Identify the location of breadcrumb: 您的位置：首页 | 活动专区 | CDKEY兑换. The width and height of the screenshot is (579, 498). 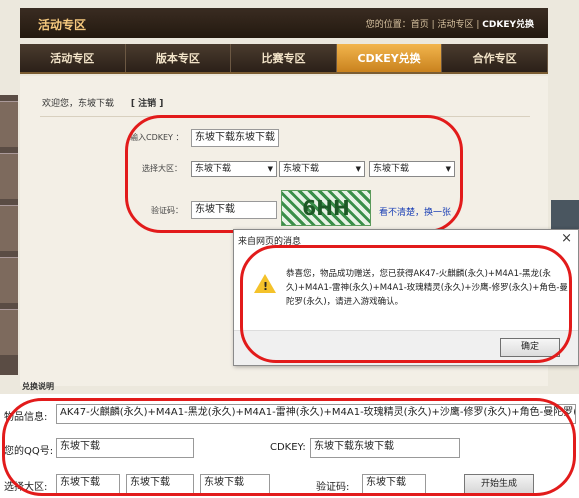
(449, 25).